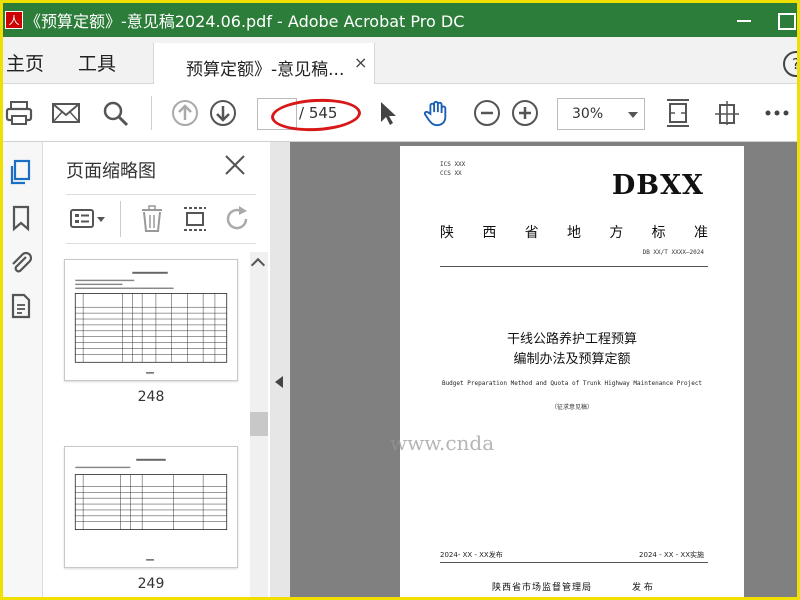 Image resolution: width=800 pixels, height=600 pixels. What do you see at coordinates (279, 382) in the screenshot?
I see `chevron-left-icon` at bounding box center [279, 382].